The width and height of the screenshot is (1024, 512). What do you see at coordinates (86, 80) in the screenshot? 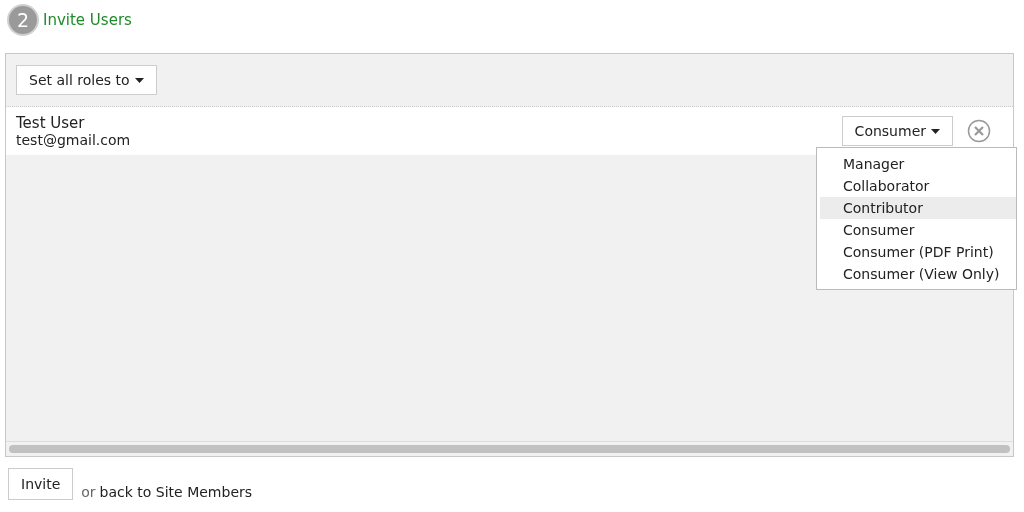
I see `set-all-roles-button: Set all roles to` at bounding box center [86, 80].